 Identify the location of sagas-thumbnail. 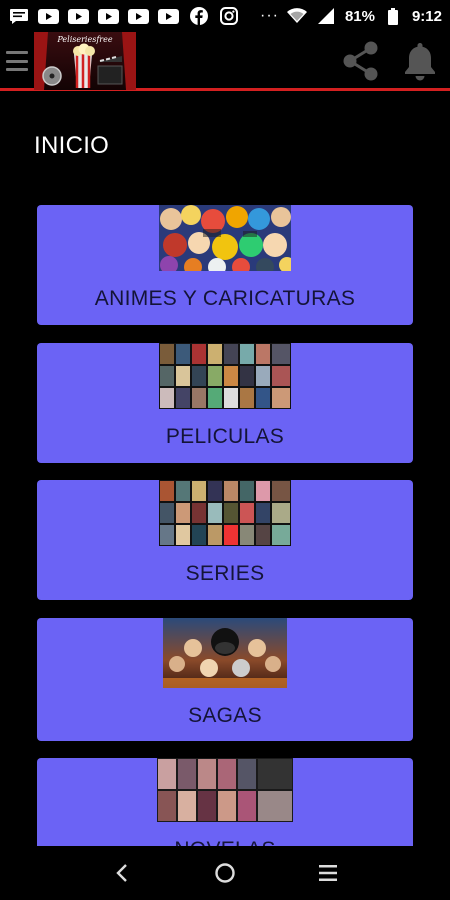
(225, 653).